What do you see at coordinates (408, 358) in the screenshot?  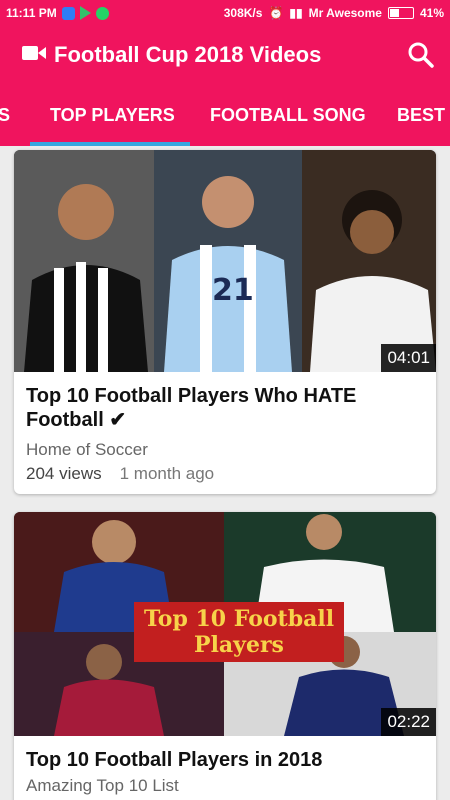 I see `video-duration: 04:01` at bounding box center [408, 358].